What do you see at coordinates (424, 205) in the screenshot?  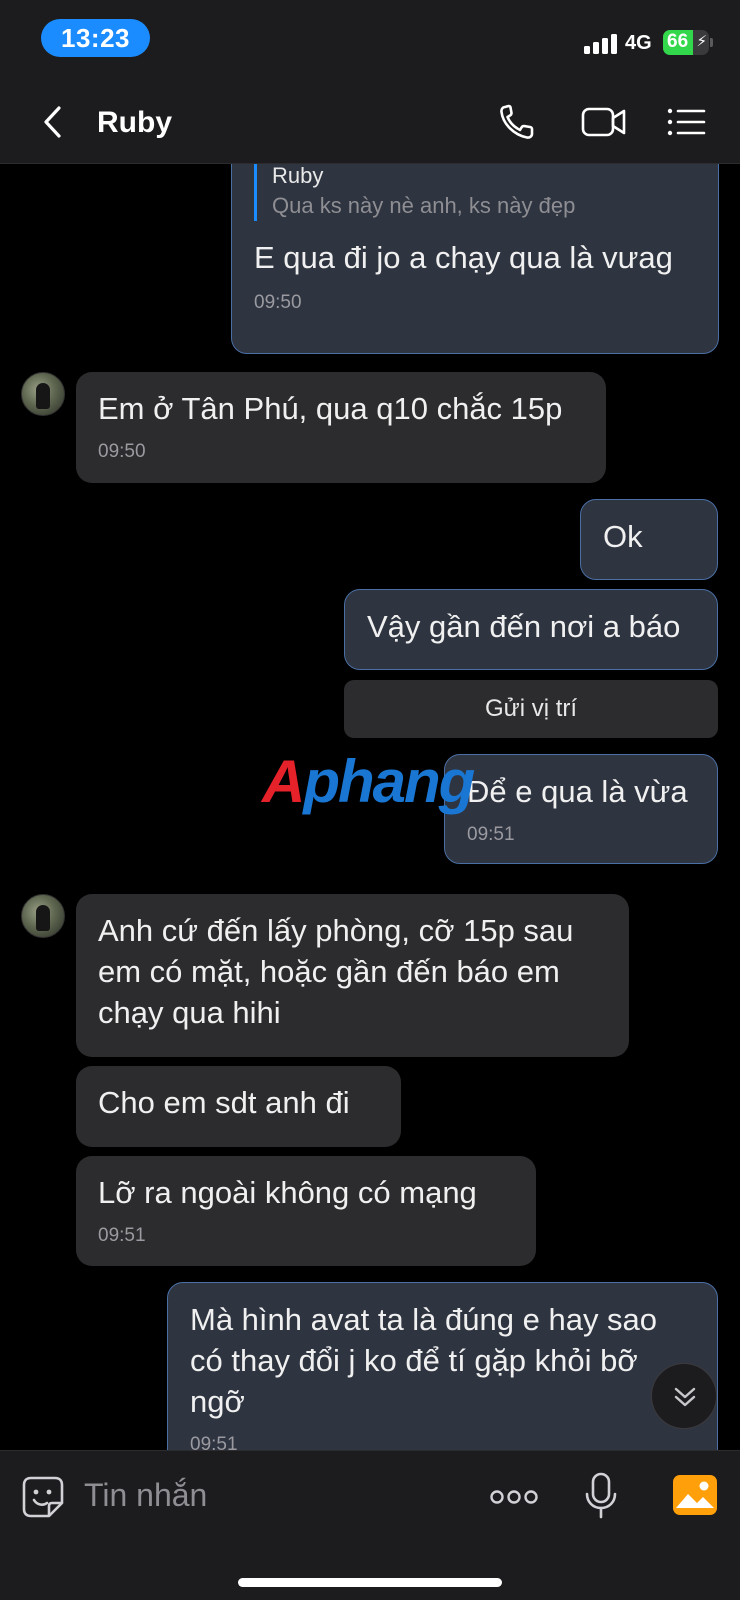 I see `quoted-text: Qua ks này nè anh, ks này đẹp` at bounding box center [424, 205].